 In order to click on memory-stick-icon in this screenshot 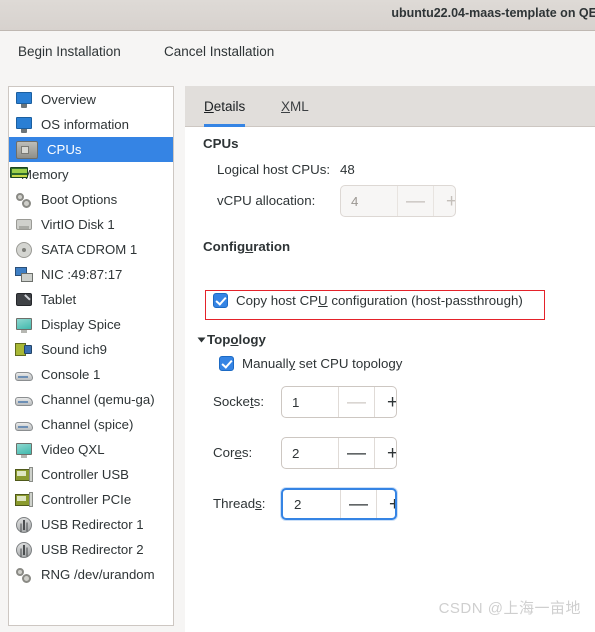, I will do `click(19, 172)`.